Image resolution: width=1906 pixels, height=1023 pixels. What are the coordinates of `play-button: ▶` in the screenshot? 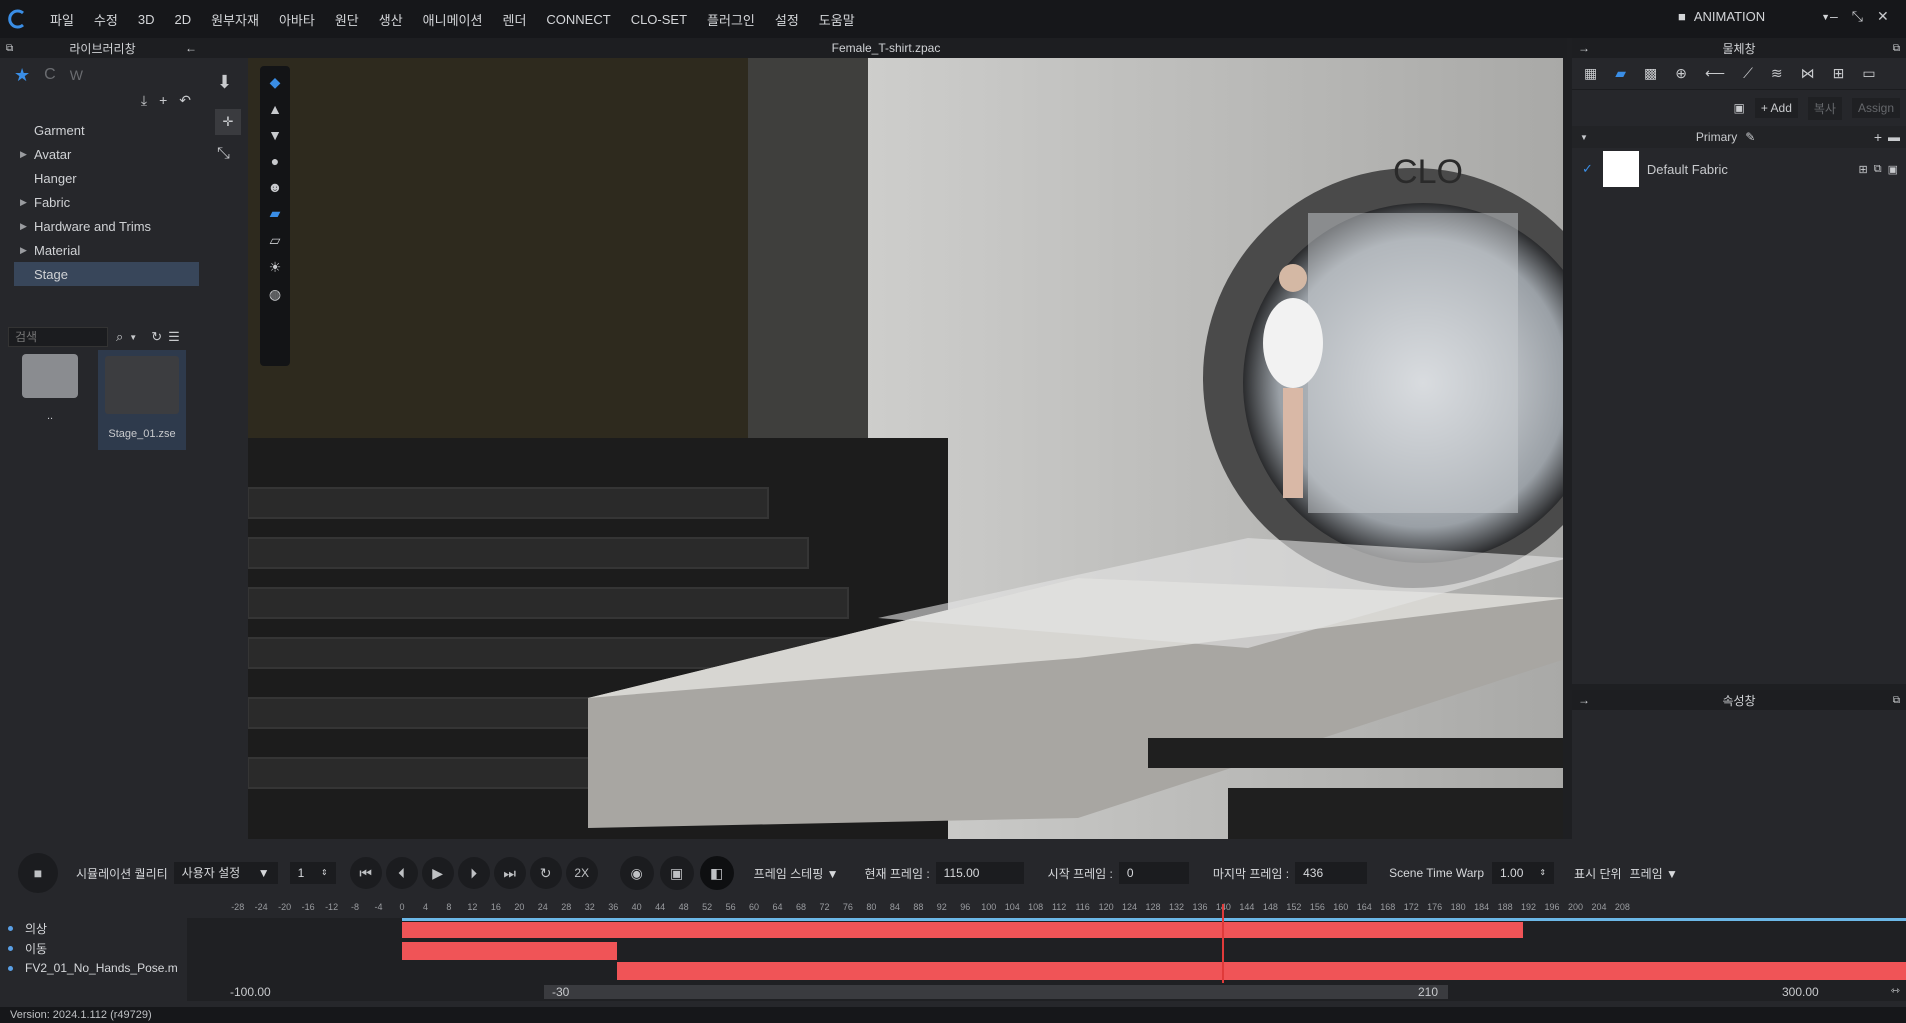 It's located at (437, 873).